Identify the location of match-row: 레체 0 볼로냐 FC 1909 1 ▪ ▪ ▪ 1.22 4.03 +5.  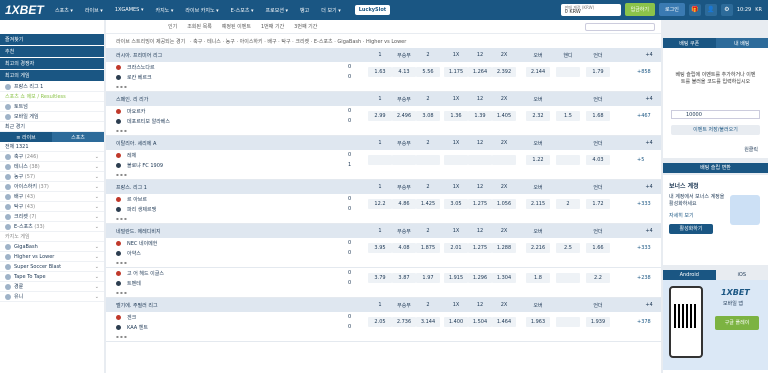
(383, 165).